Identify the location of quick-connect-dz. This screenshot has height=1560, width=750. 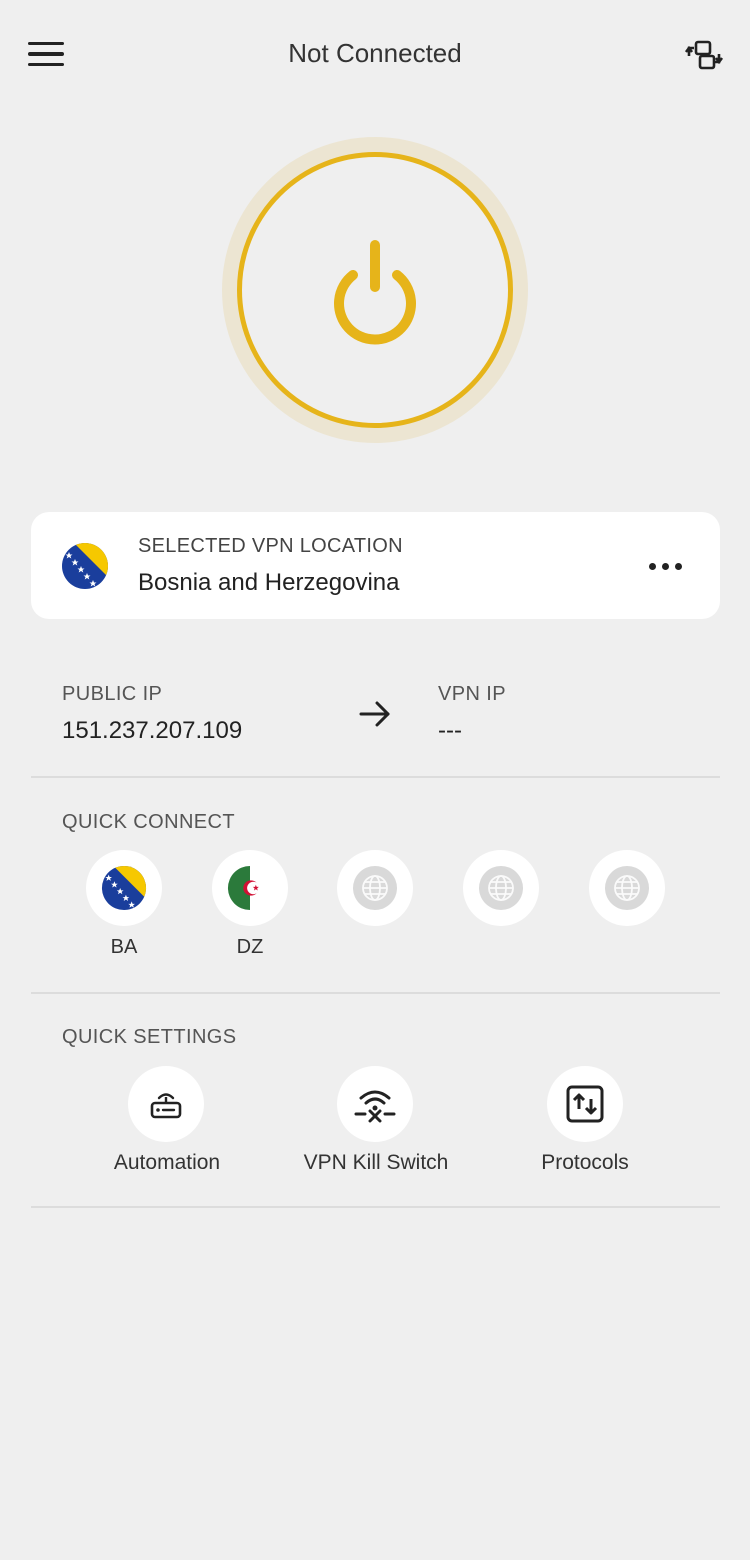
(250, 888).